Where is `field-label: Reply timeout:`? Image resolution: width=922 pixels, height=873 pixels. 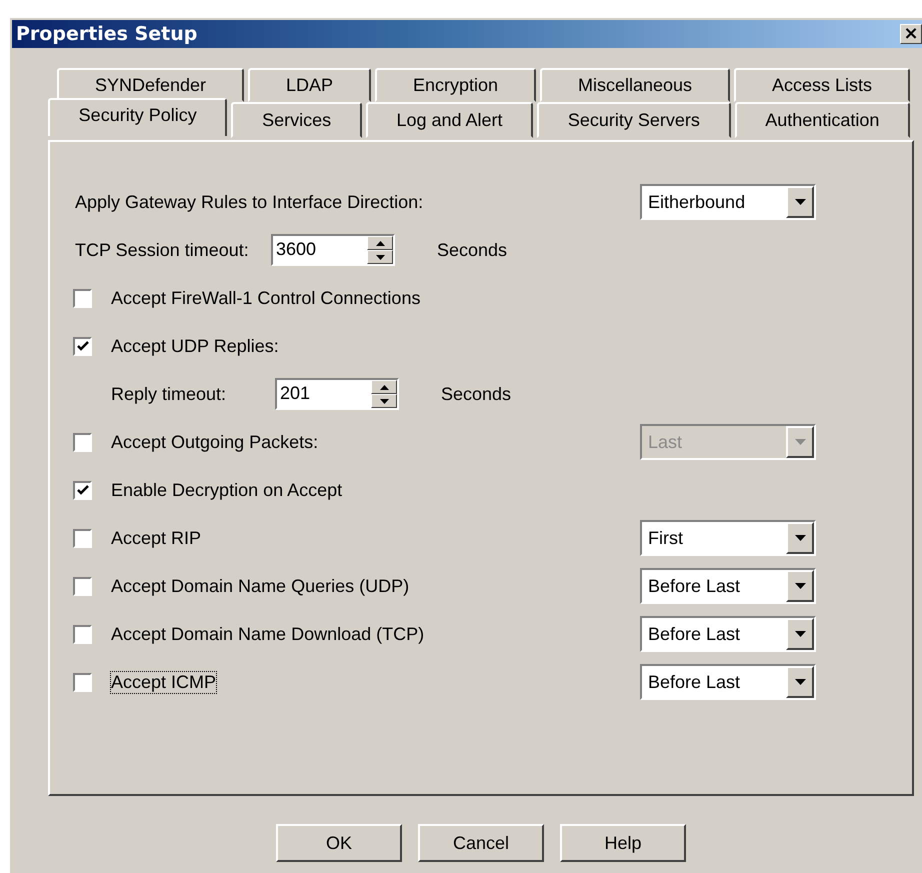 field-label: Reply timeout: is located at coordinates (169, 394).